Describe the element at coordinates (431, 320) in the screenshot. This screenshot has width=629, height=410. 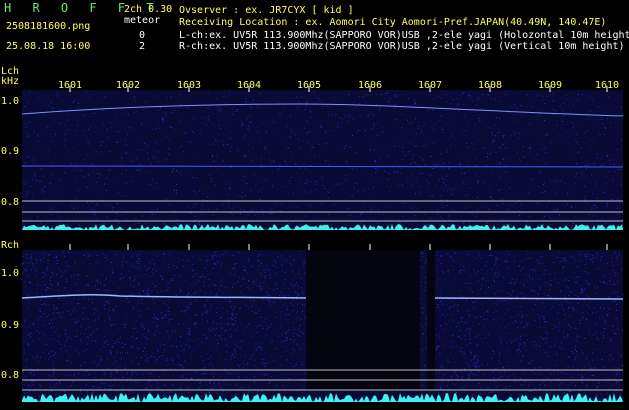
I see `rch-signal-gap` at that location.